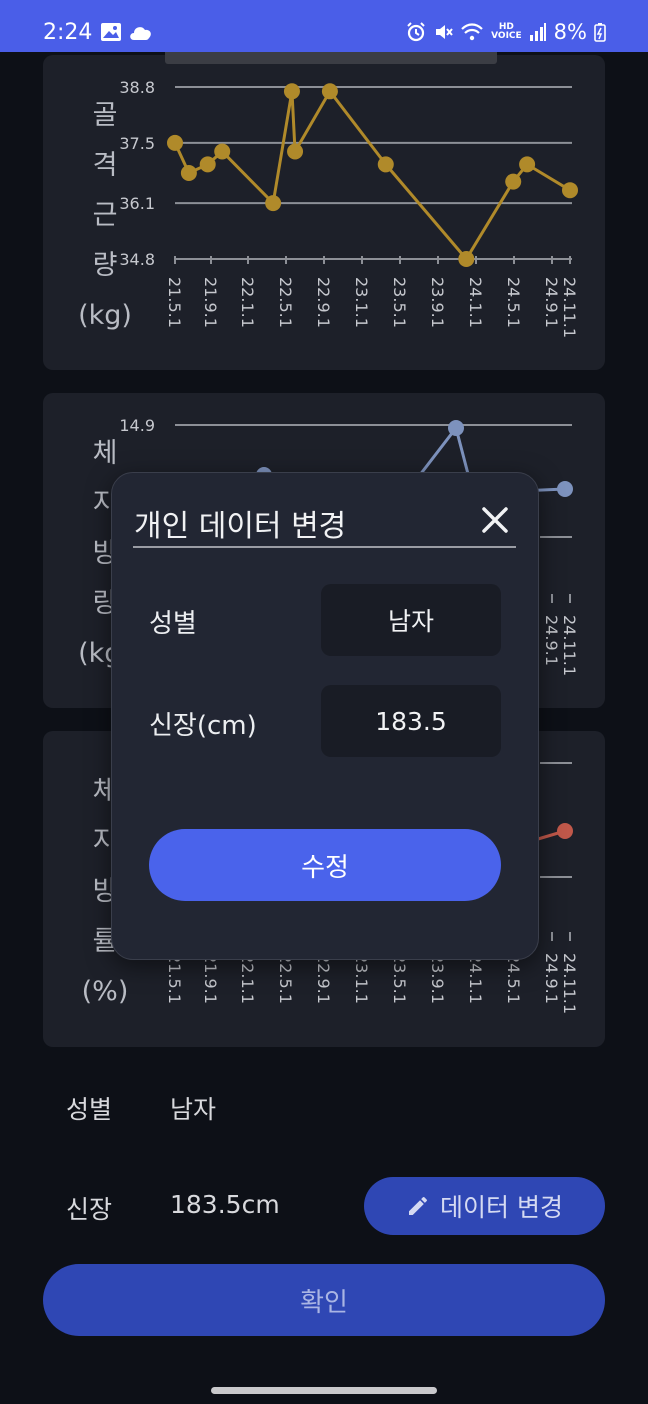 The width and height of the screenshot is (648, 1404). I want to click on cloud-icon, so click(140, 33).